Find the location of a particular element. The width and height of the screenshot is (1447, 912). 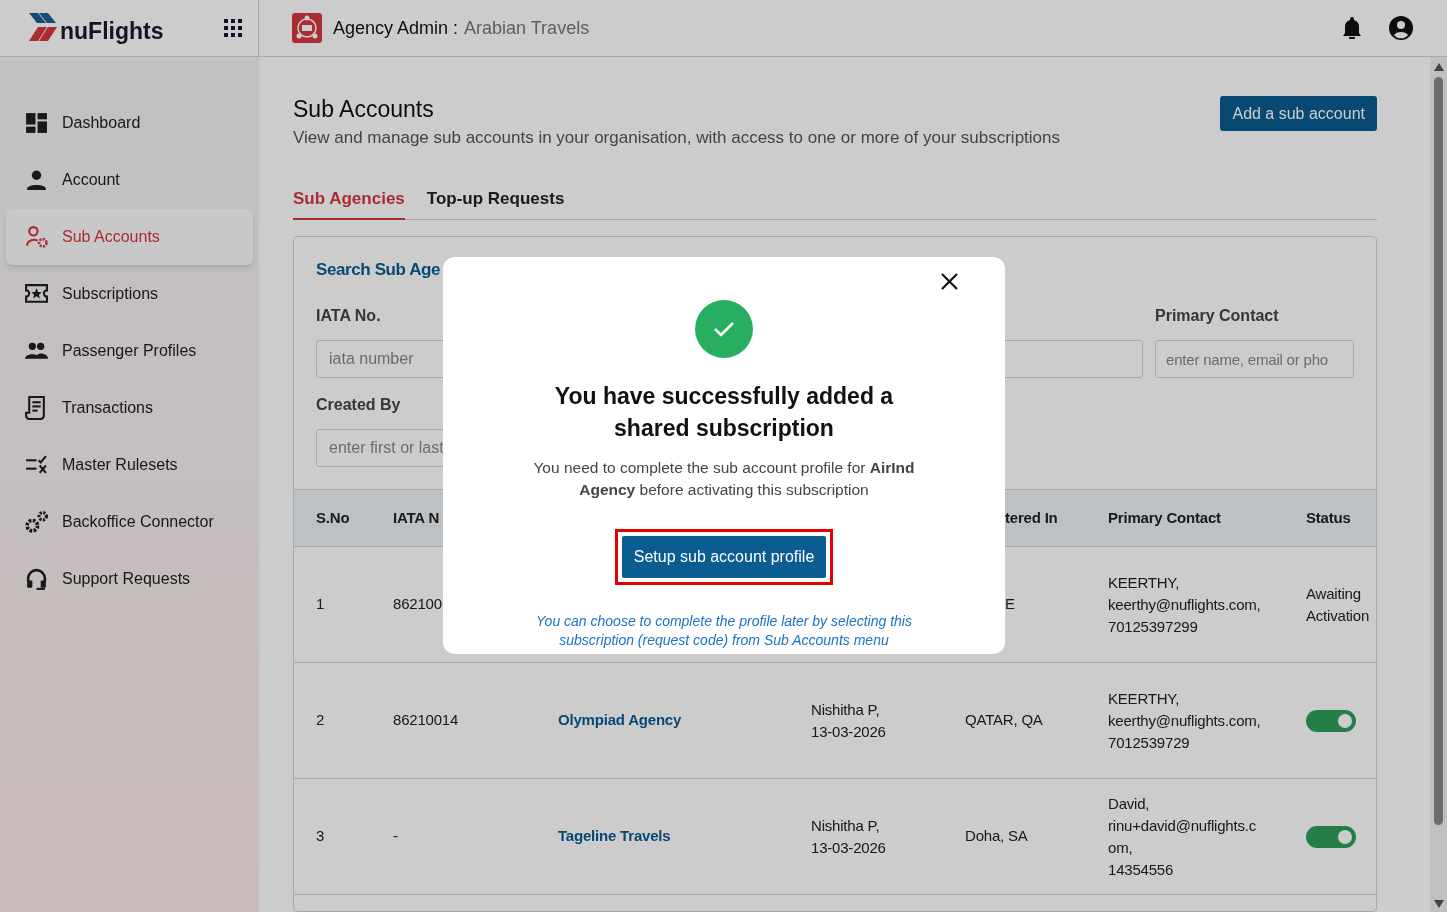

agency-name: Arabian Travels is located at coordinates (527, 28).